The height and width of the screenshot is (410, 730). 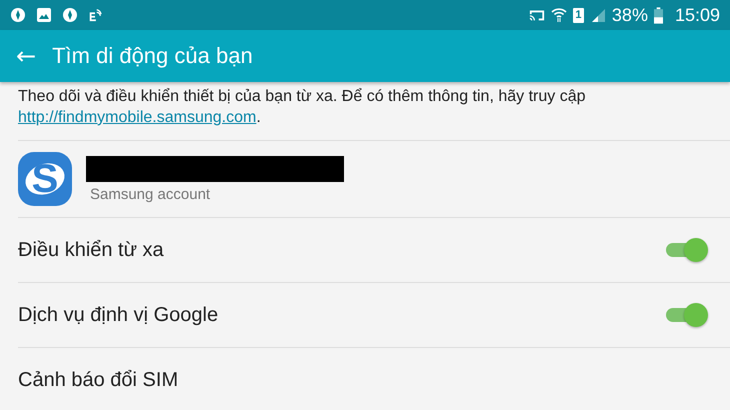 I want to click on website-link: http://findmymobile.samsung.com, so click(x=137, y=117).